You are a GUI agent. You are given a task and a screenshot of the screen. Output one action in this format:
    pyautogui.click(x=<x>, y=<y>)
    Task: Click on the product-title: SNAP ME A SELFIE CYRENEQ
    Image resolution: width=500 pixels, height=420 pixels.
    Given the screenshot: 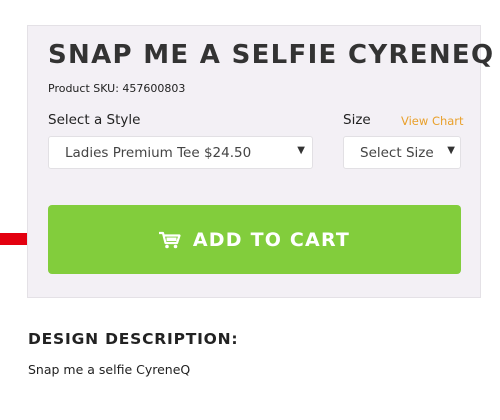 What is the action you would take?
    pyautogui.click(x=271, y=55)
    